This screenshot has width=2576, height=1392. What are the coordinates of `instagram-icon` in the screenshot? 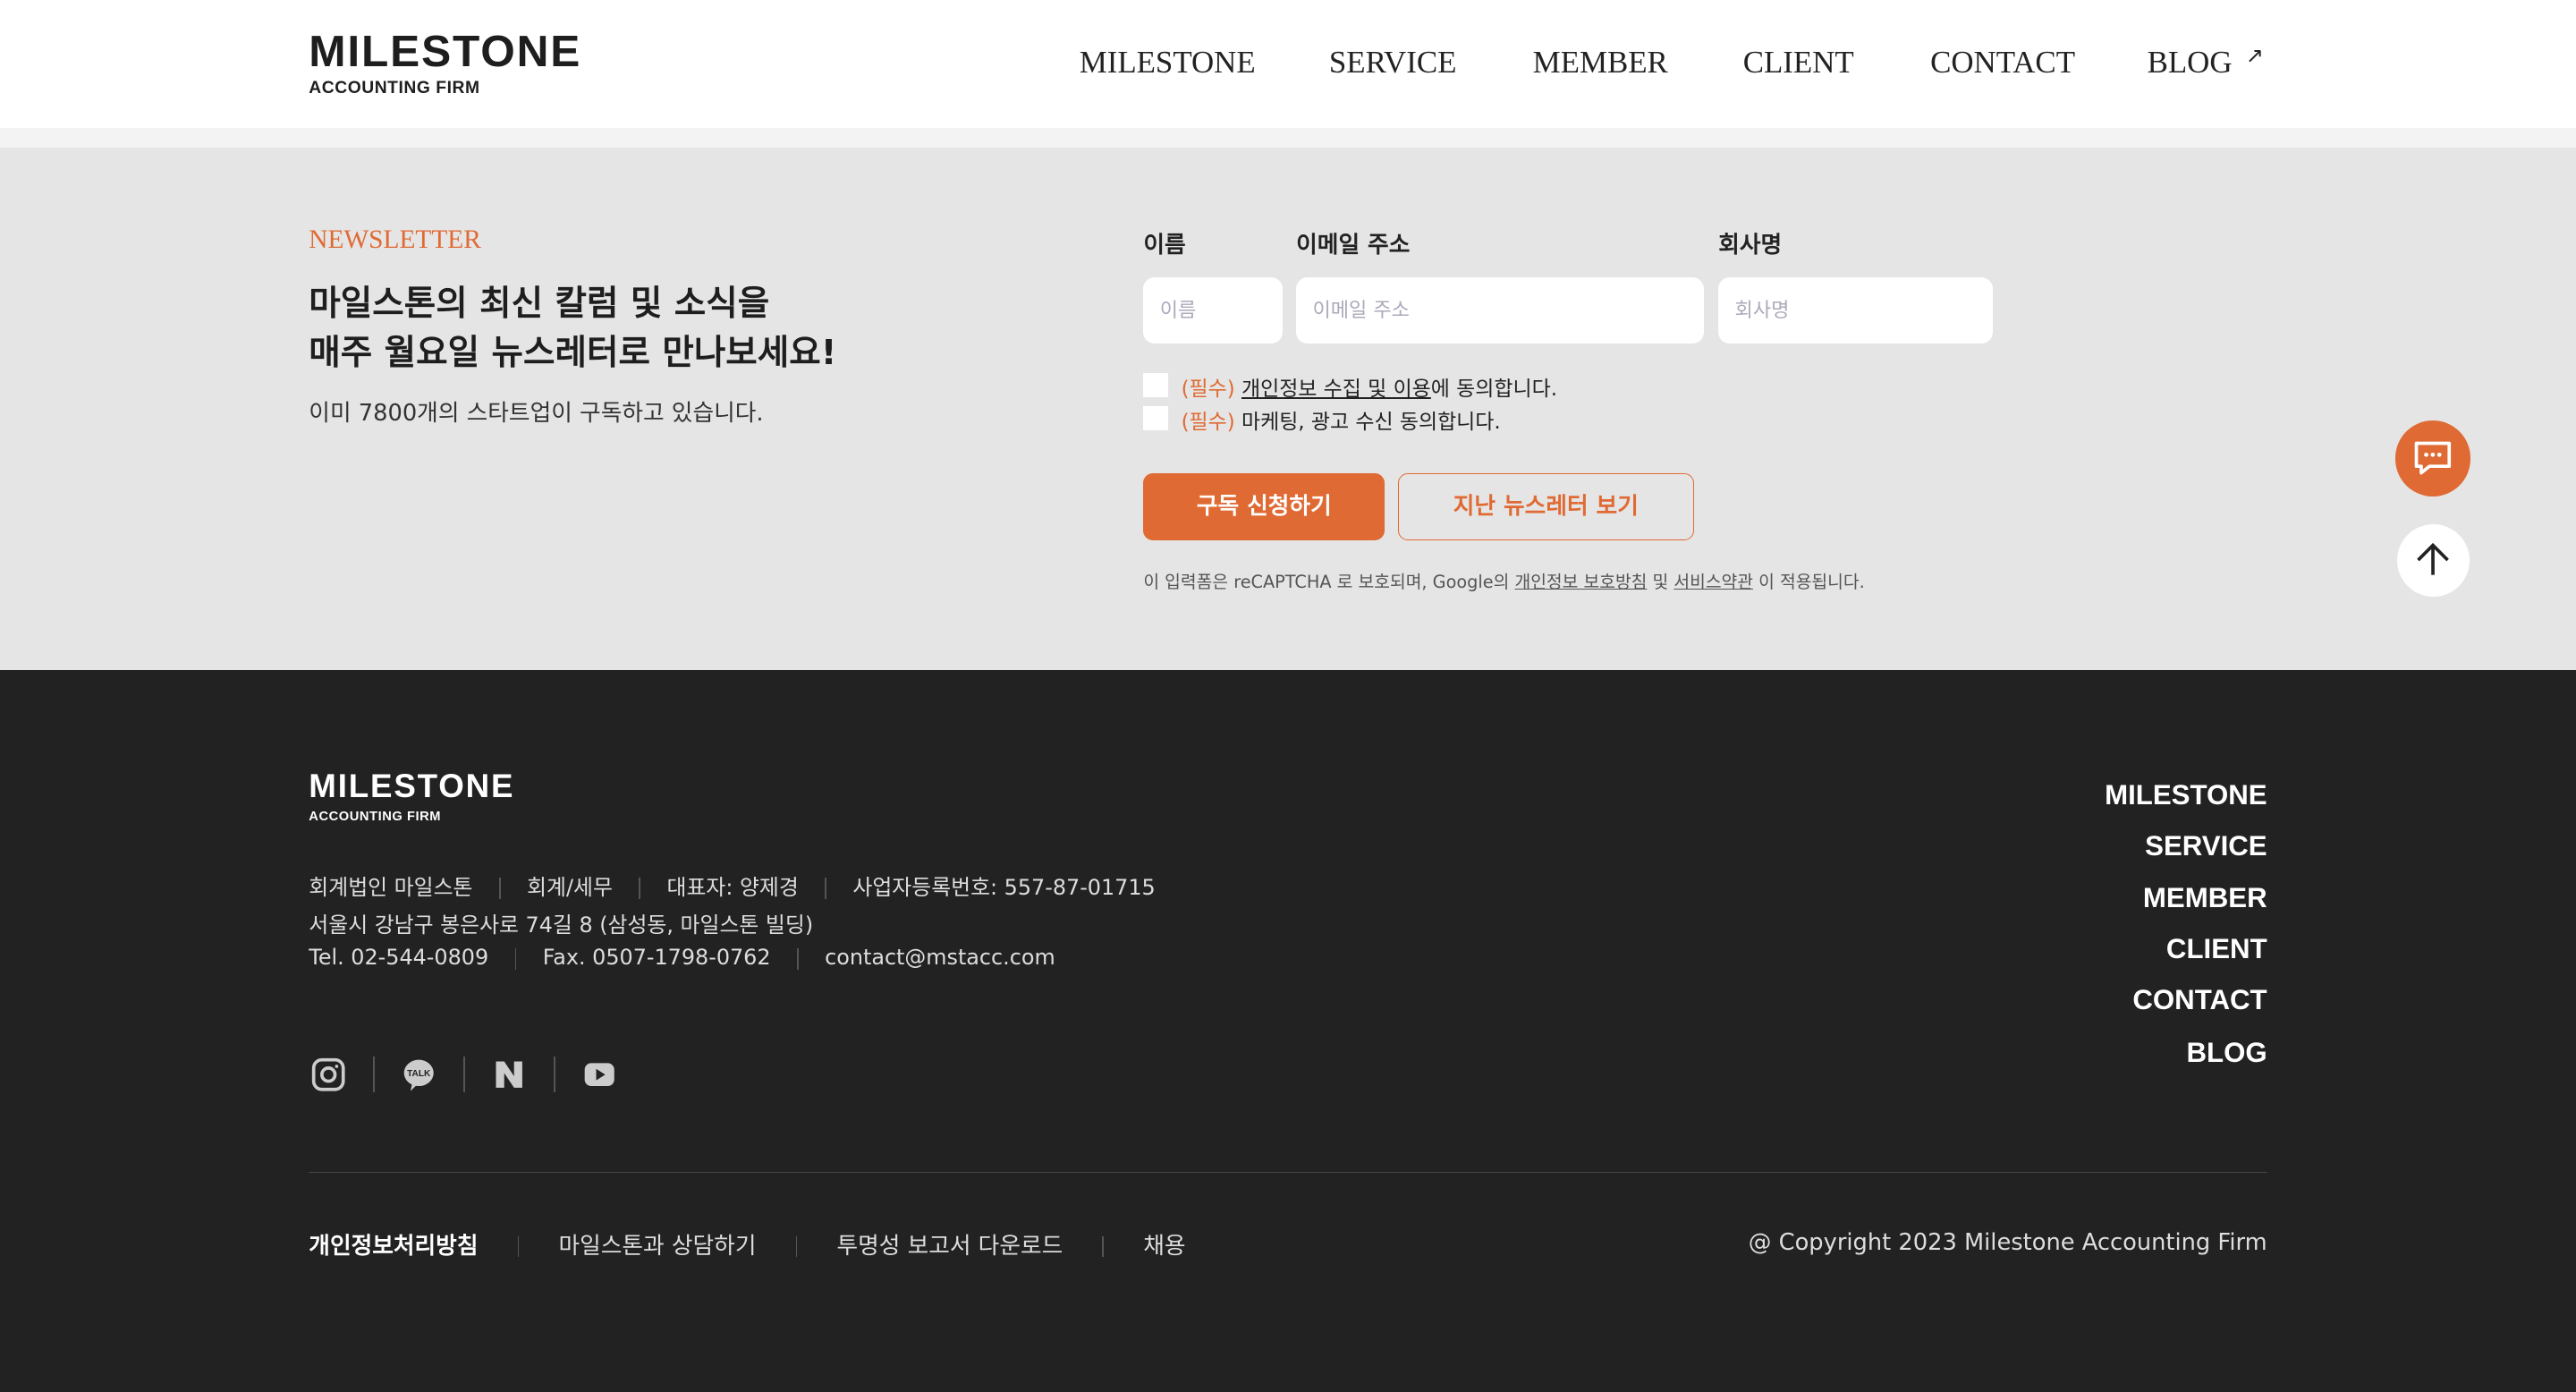 It's located at (328, 1074).